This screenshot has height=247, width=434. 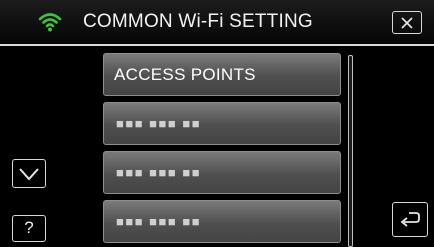 What do you see at coordinates (350, 151) in the screenshot?
I see `scrollbar` at bounding box center [350, 151].